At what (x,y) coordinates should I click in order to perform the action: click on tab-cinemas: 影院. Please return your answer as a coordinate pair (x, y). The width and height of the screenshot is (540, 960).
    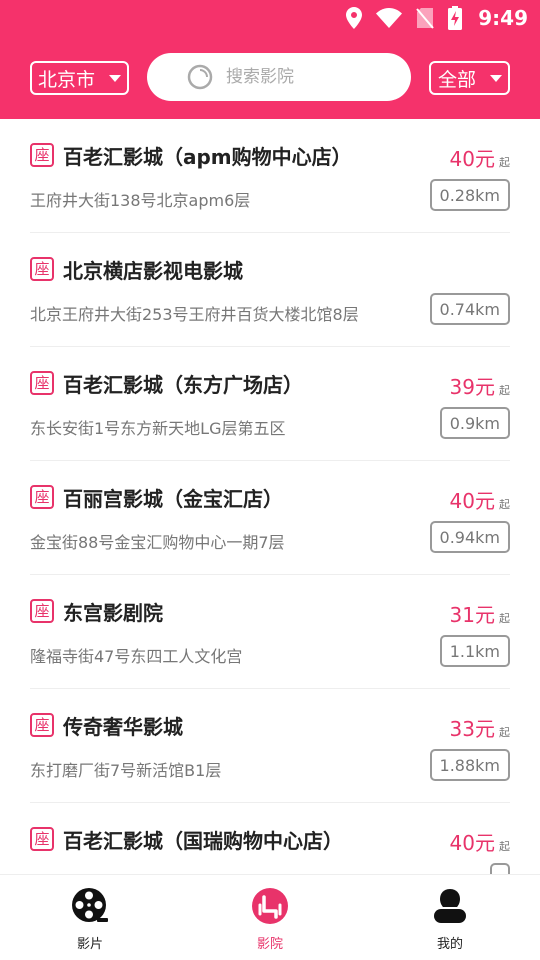
    Looking at the image, I should click on (270, 917).